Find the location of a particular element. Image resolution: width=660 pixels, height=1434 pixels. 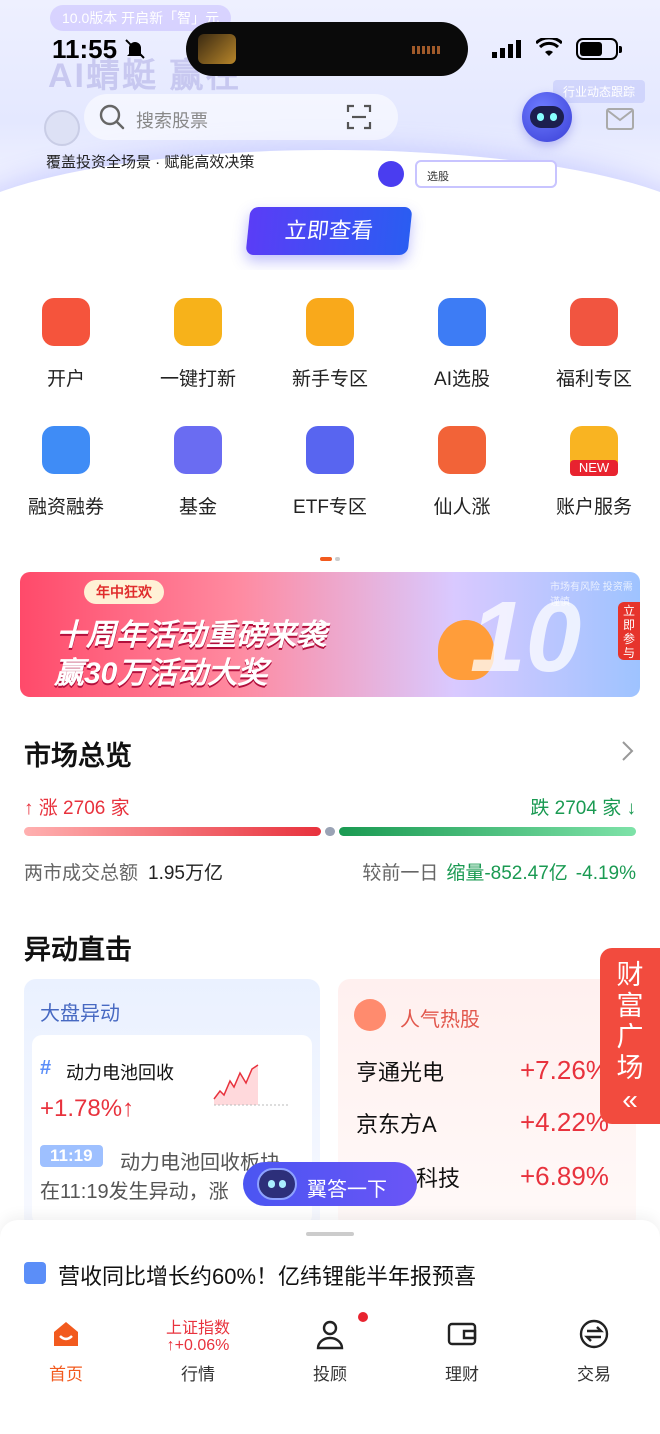

shortcut-label: 开户 is located at coordinates (65, 379).